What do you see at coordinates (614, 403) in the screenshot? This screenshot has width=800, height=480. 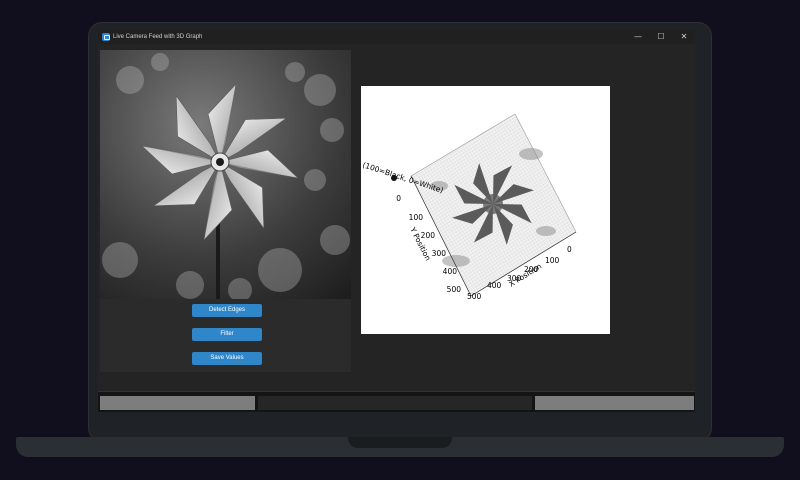 I see `background-panel-right` at bounding box center [614, 403].